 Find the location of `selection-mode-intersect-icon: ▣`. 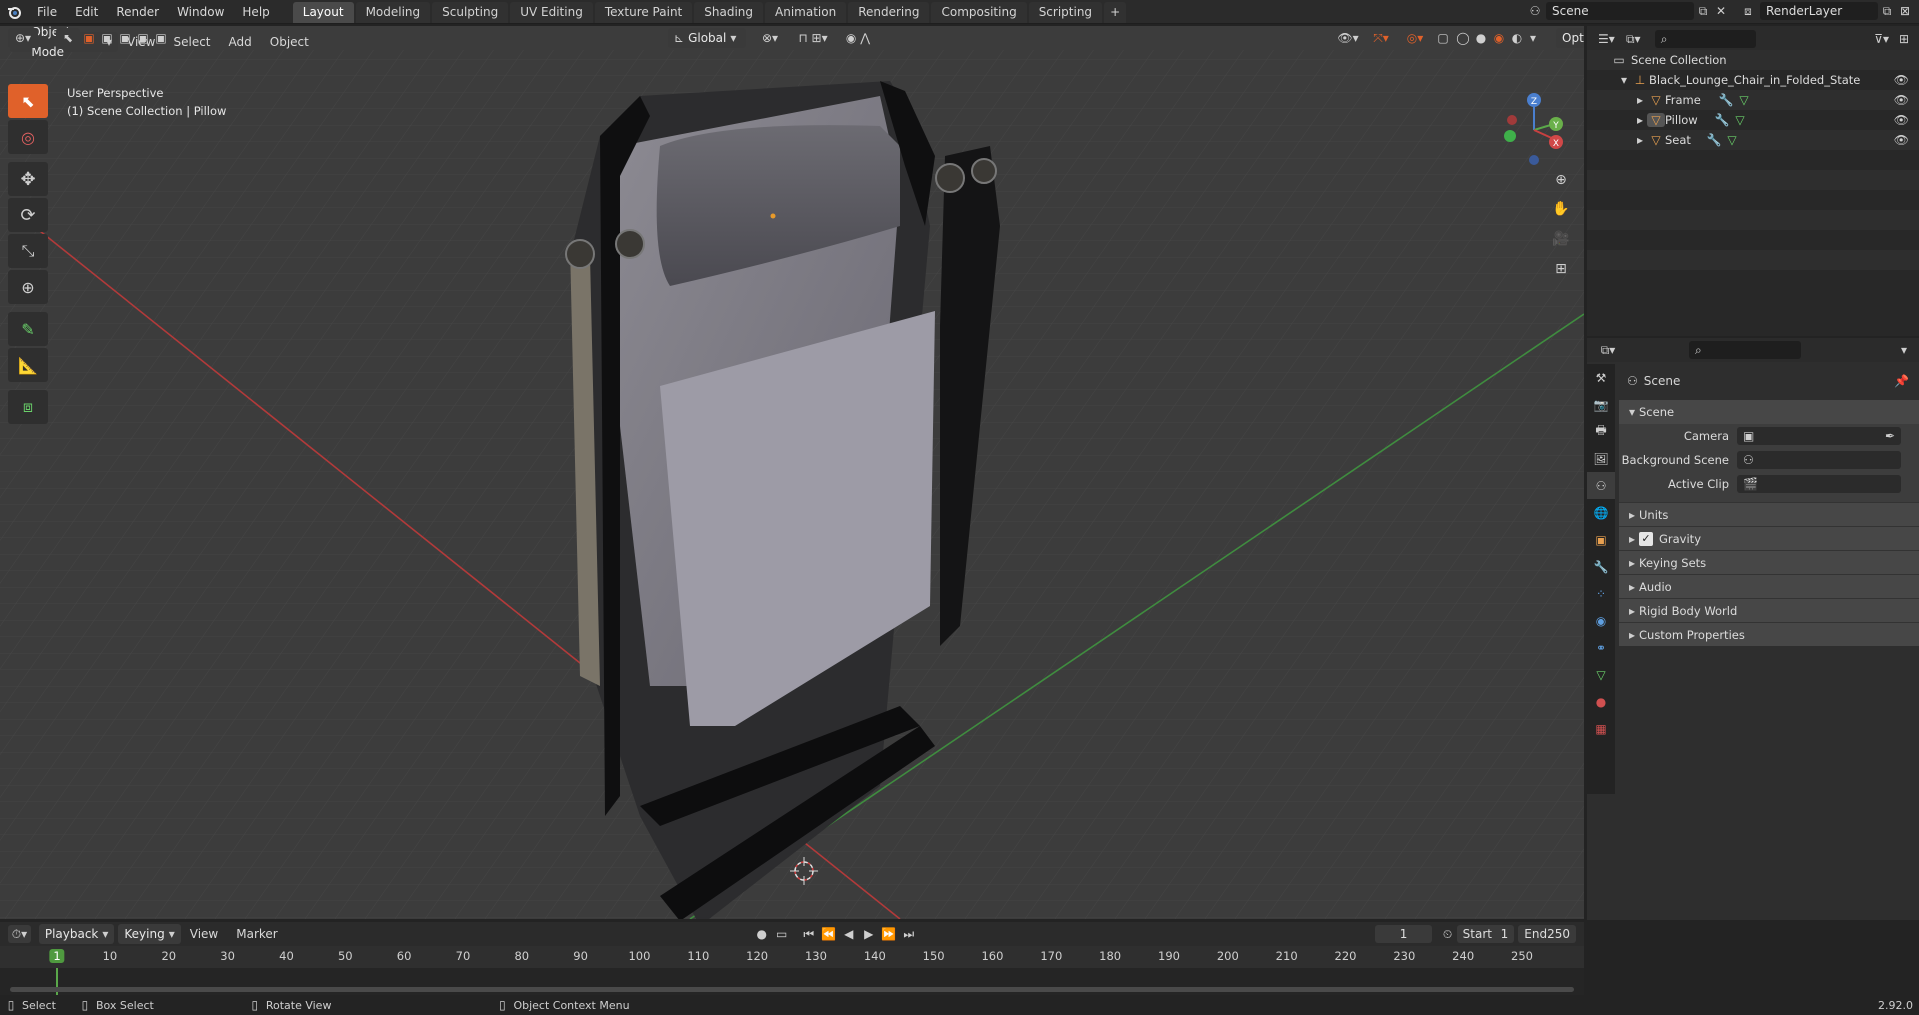

selection-mode-intersect-icon: ▣ is located at coordinates (161, 38).